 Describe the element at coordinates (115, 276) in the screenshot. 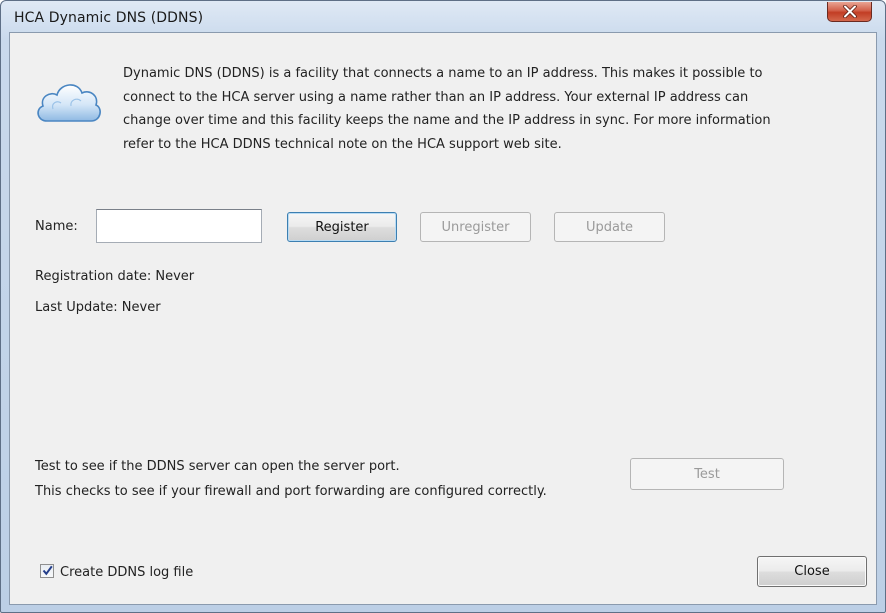

I see `registration-date-text: Registration date: Never` at that location.